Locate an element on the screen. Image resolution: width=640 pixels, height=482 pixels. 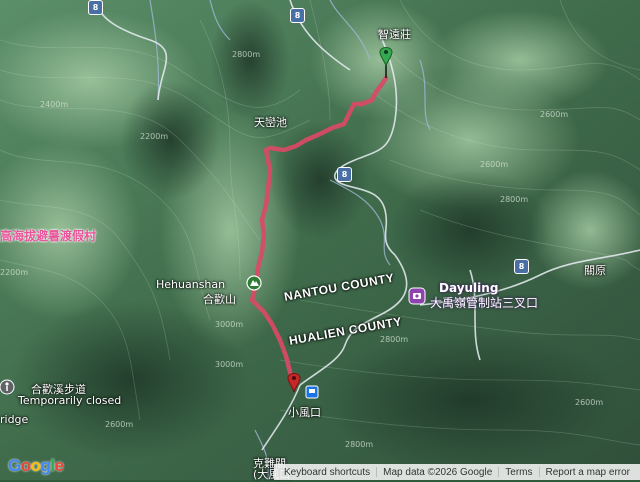
place-label-guanyuan: 關原 is located at coordinates (595, 270).